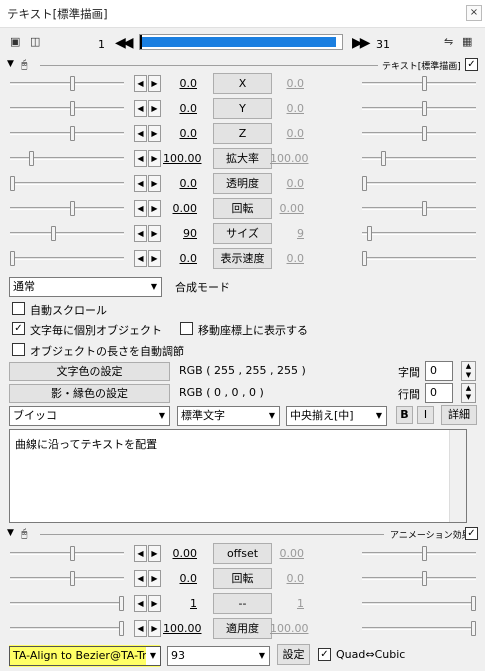 The height and width of the screenshot is (671, 485). Describe the element at coordinates (18, 328) in the screenshot. I see `per-char-checkbox: ✓` at that location.